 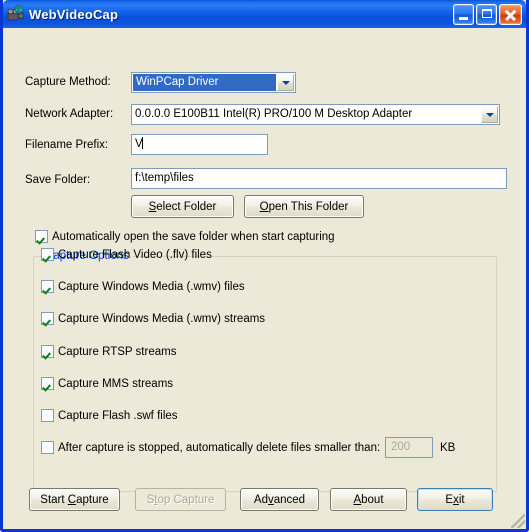 I want to click on about-label: About, so click(x=368, y=499).